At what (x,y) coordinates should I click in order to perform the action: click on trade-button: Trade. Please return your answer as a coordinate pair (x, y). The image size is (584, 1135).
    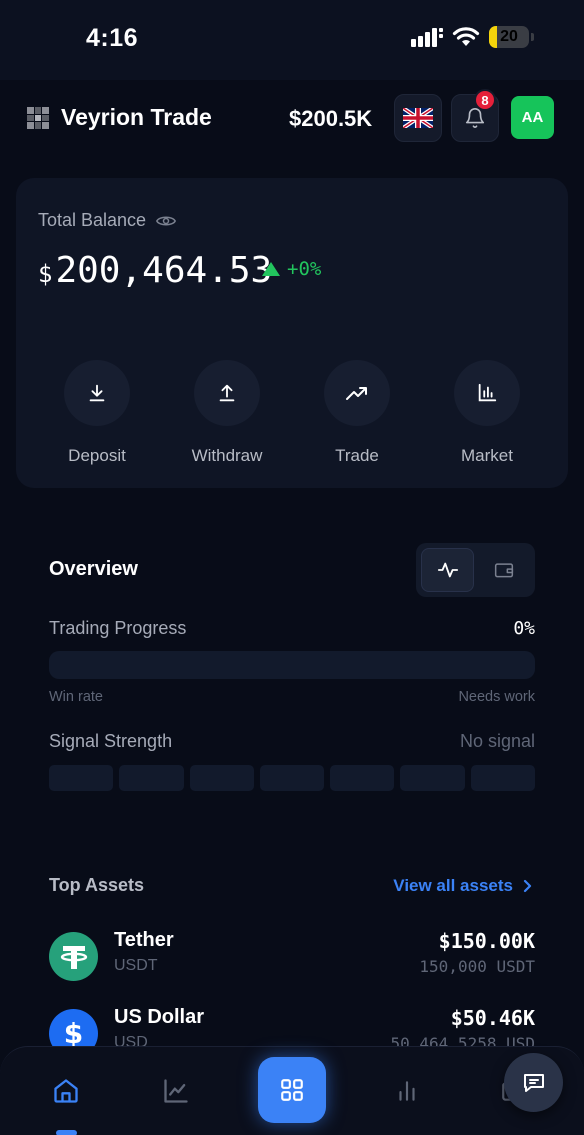
    Looking at the image, I should click on (357, 413).